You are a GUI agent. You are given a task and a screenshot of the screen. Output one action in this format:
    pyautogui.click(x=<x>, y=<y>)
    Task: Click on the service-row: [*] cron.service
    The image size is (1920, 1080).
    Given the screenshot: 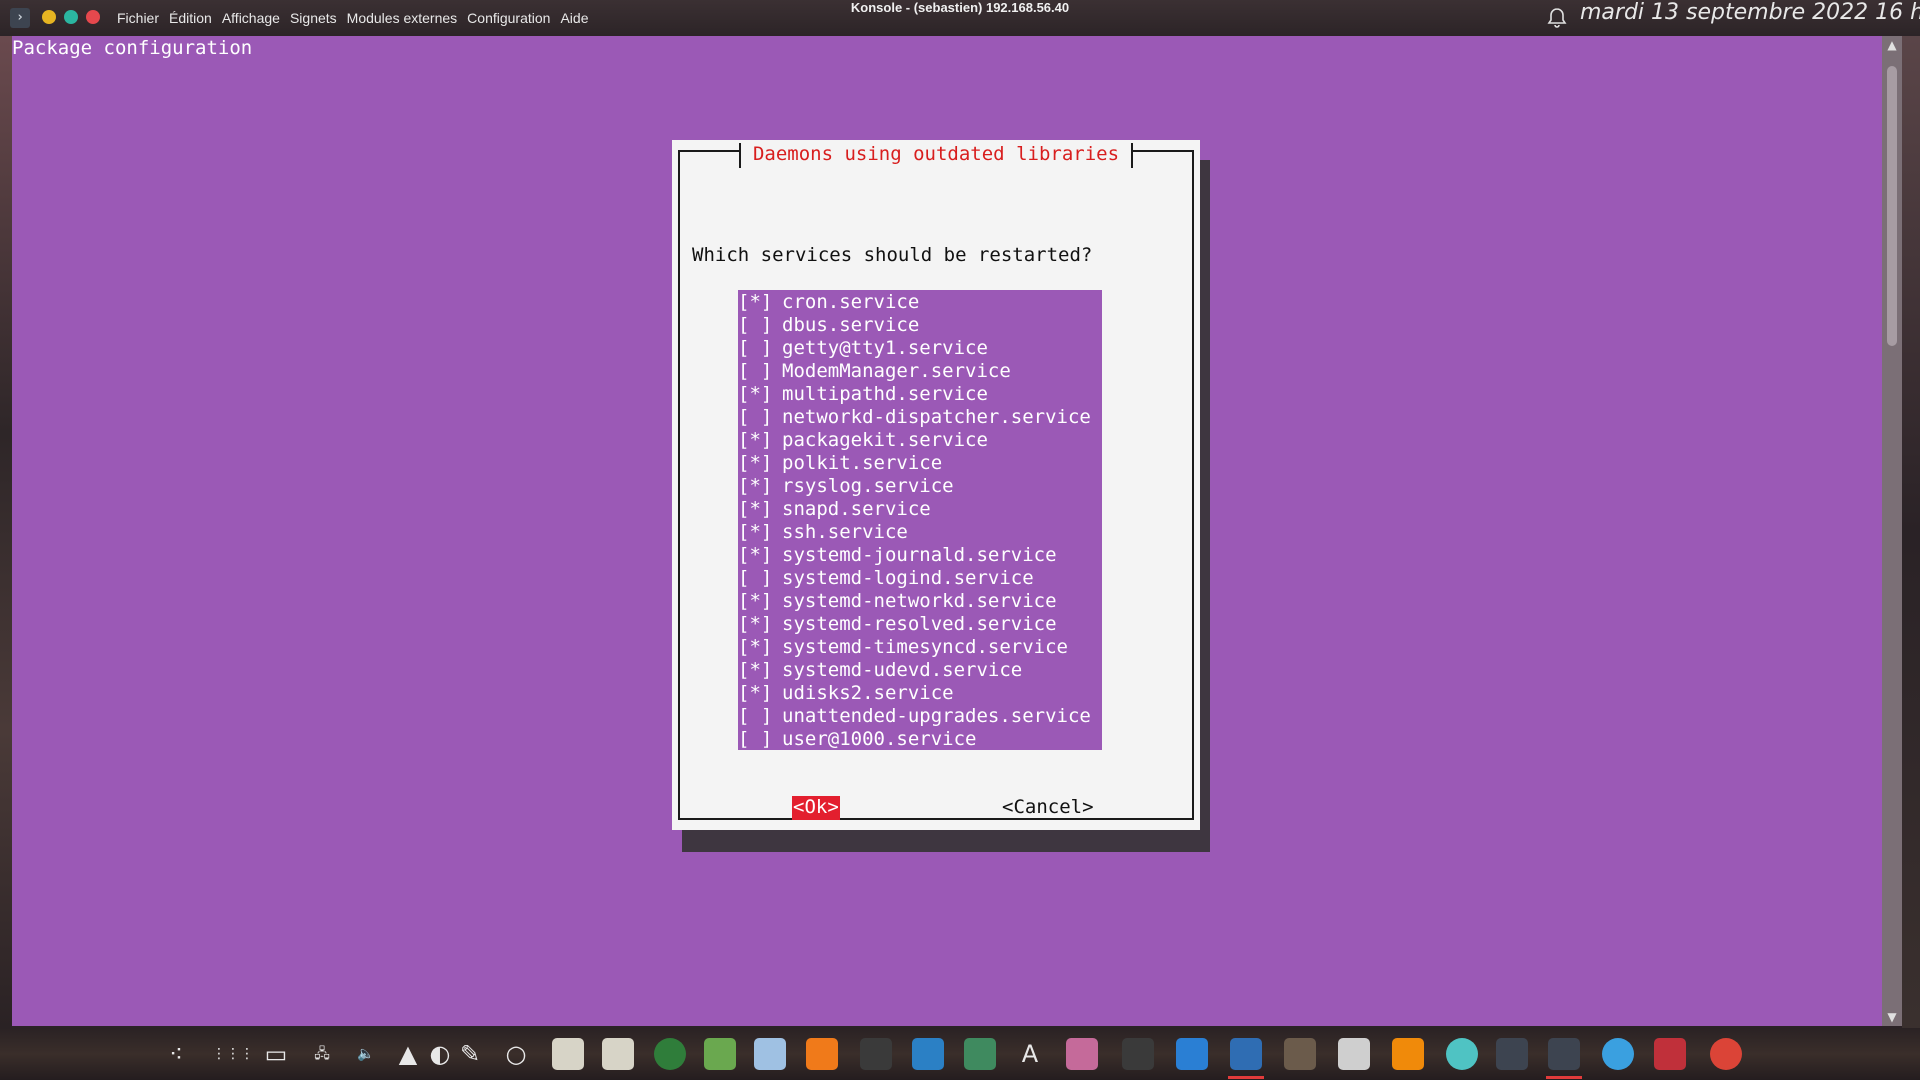 What is the action you would take?
    pyautogui.click(x=920, y=302)
    